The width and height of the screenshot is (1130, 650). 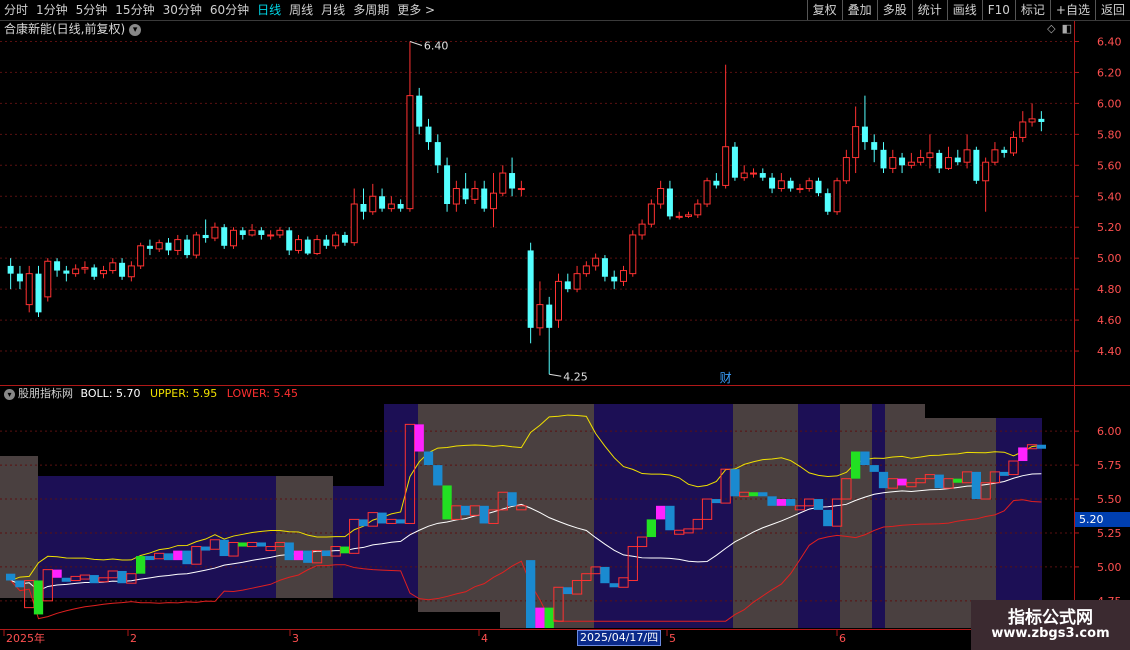 What do you see at coordinates (436, 45) in the screenshot?
I see `high-price-label: 6.40` at bounding box center [436, 45].